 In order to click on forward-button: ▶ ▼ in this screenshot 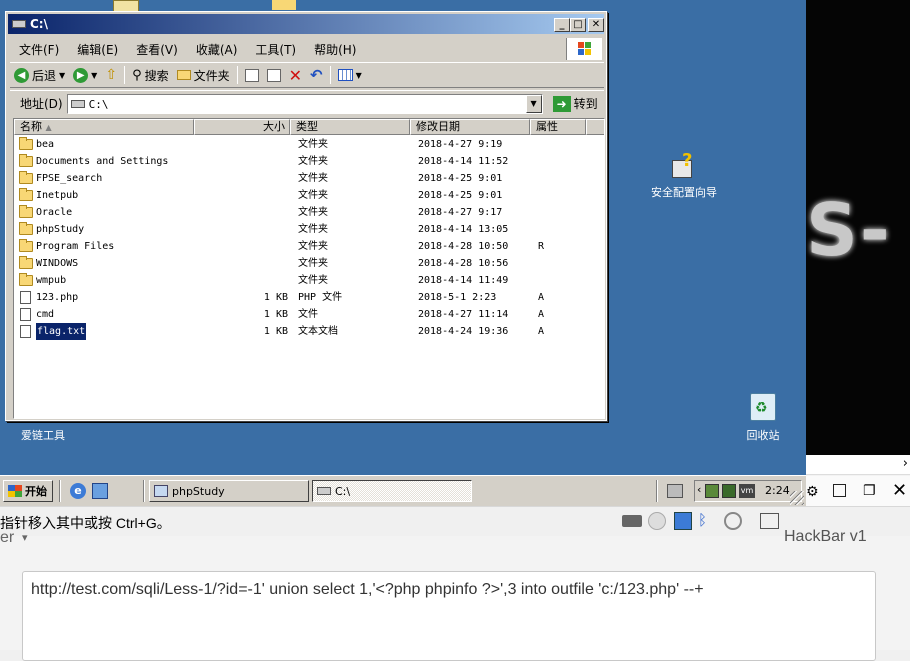, I will do `click(85, 75)`.